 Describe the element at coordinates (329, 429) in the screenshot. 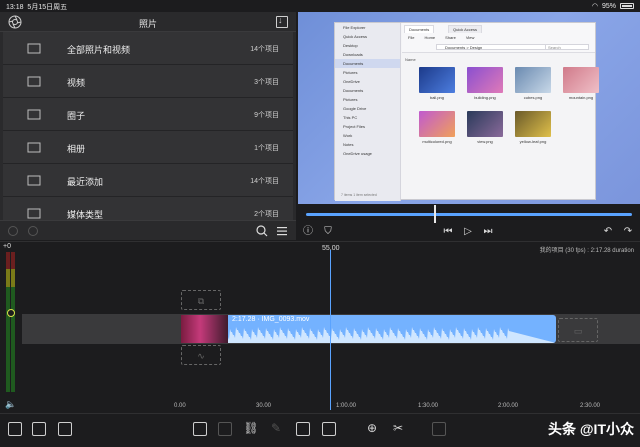

I see `titles-icon` at that location.